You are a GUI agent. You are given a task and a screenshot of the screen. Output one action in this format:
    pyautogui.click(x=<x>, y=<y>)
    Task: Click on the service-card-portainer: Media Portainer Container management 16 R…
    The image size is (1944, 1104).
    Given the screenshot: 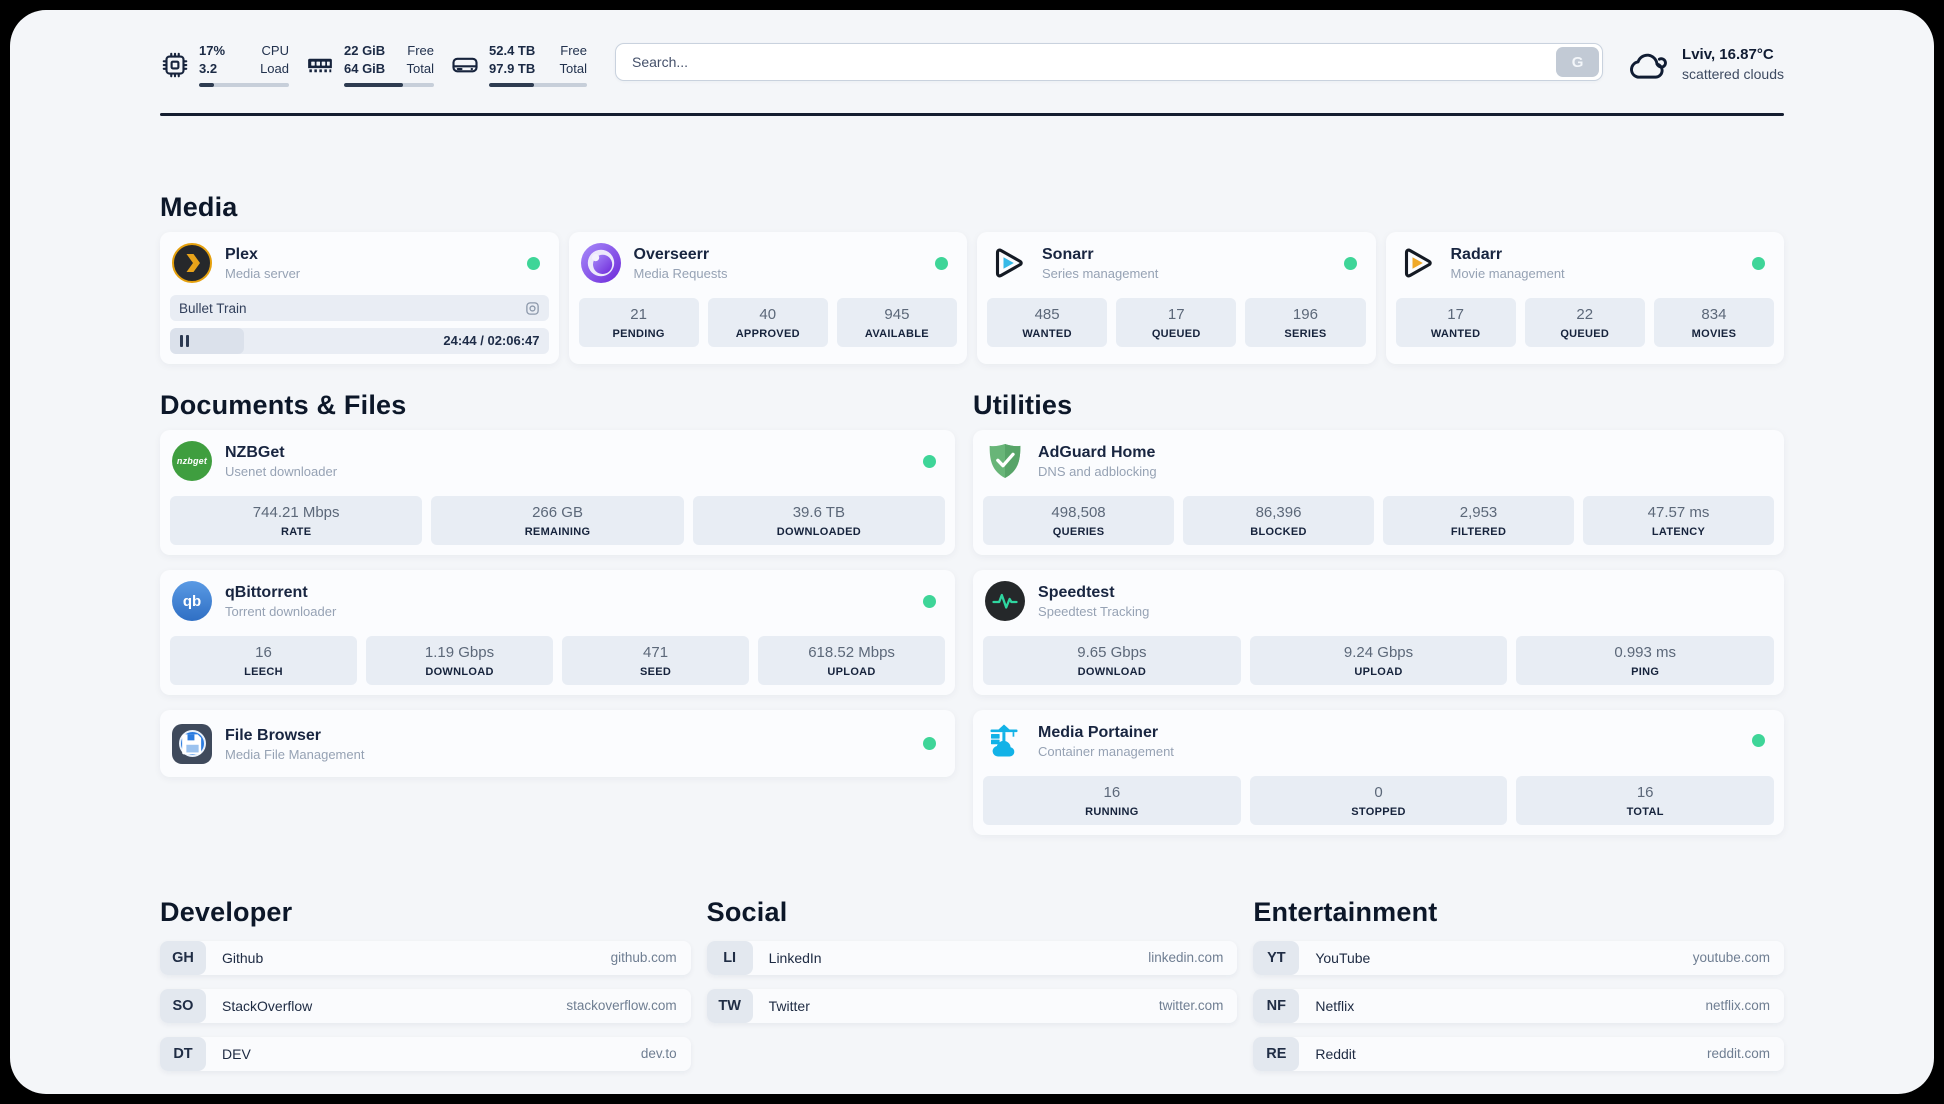 What is the action you would take?
    pyautogui.click(x=1378, y=772)
    